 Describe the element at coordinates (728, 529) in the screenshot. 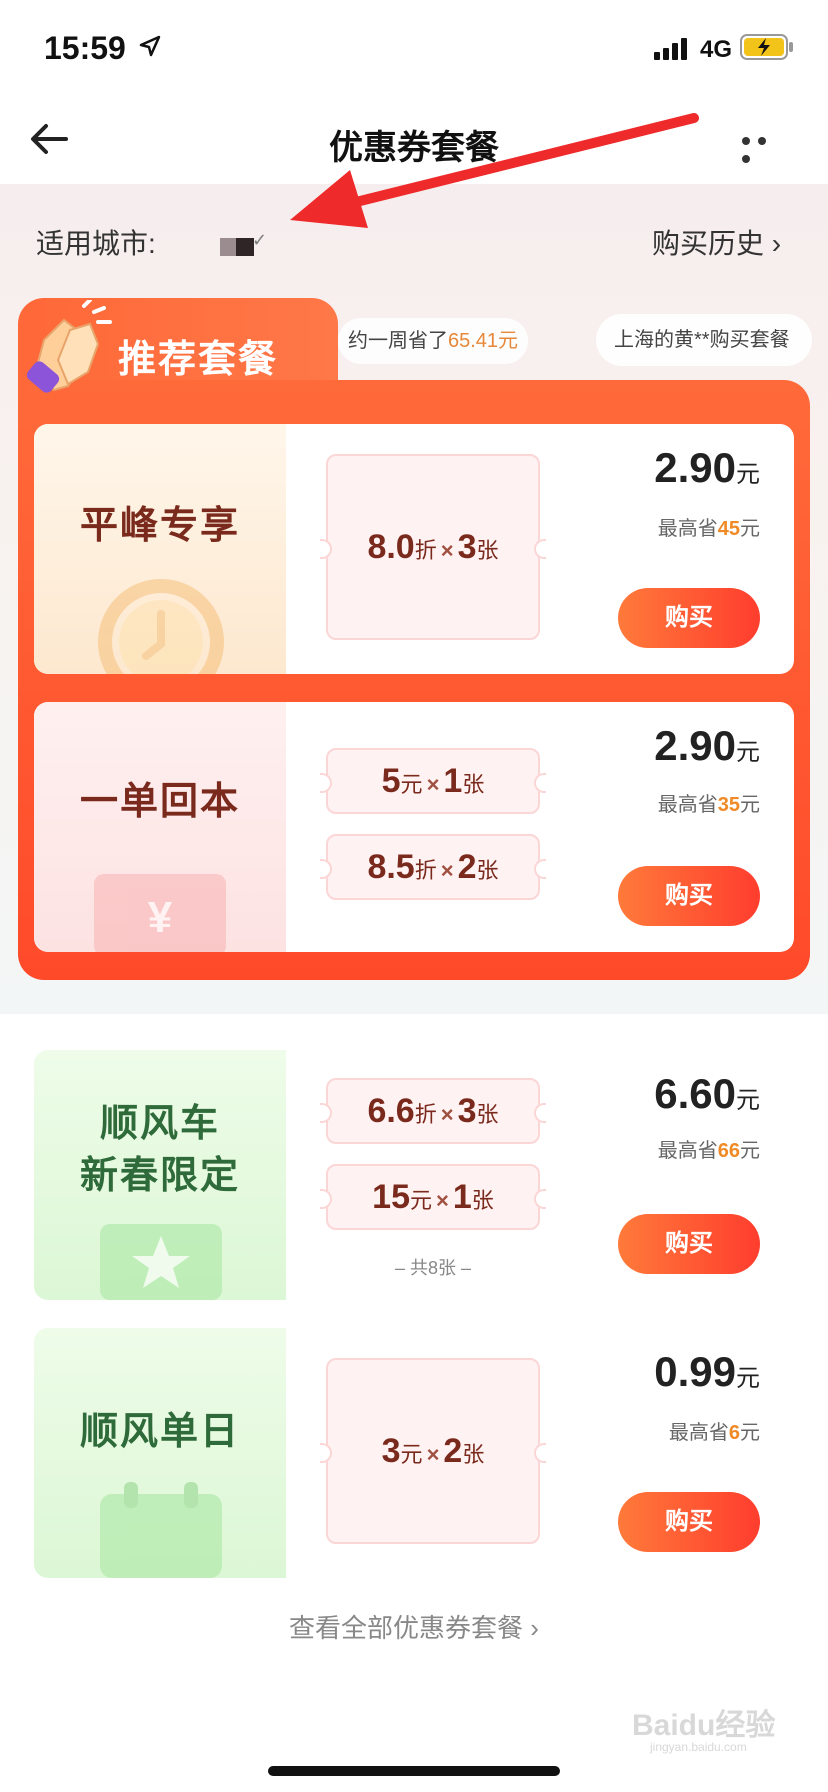

I see `save-amount: 45` at that location.